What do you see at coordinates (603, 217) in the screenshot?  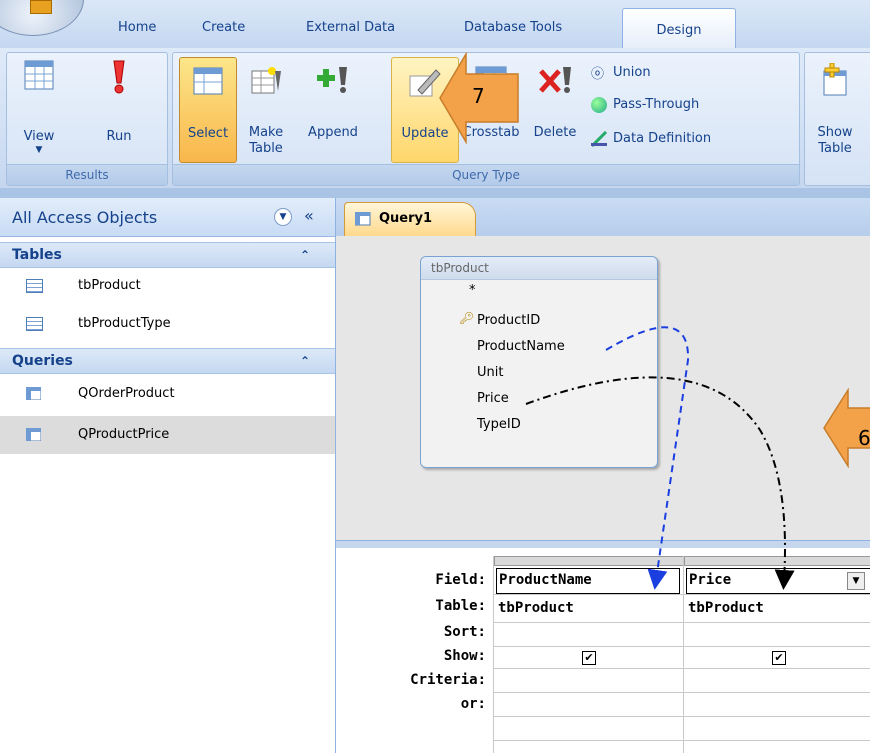 I see `document-tab-bar: Query1` at bounding box center [603, 217].